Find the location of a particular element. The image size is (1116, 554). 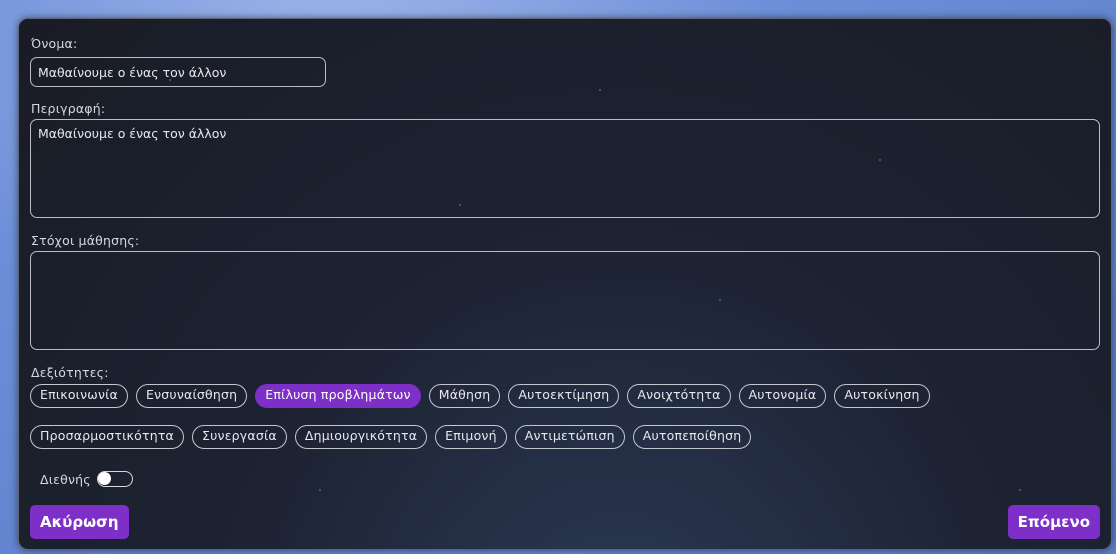

skill-chip: Αυτοεκτίμηση is located at coordinates (564, 396).